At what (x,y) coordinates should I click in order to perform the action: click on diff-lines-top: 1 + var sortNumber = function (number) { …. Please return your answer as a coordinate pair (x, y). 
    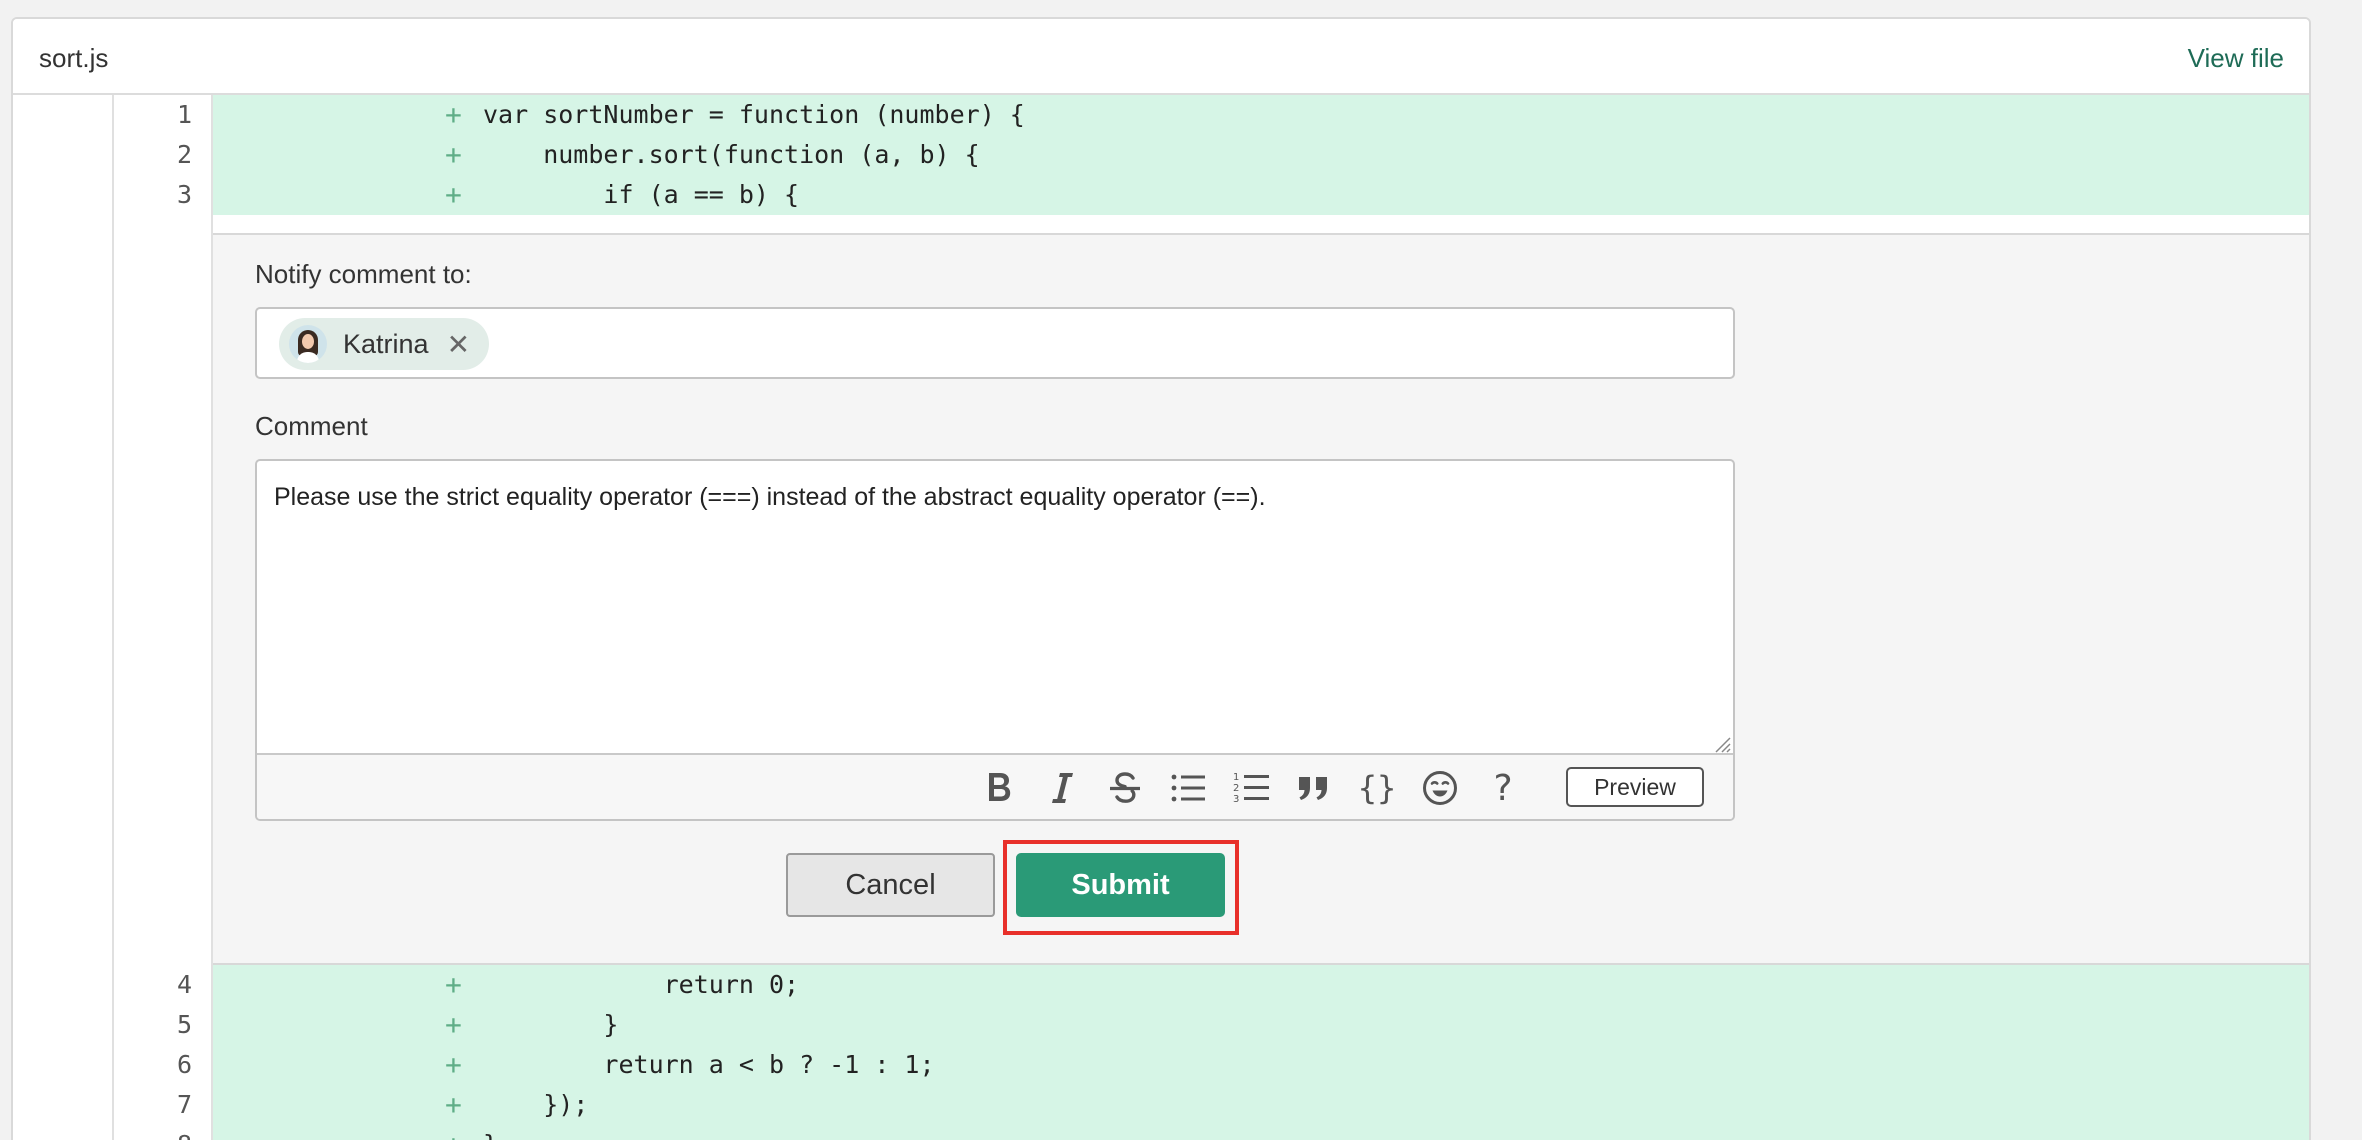
    Looking at the image, I should click on (1161, 155).